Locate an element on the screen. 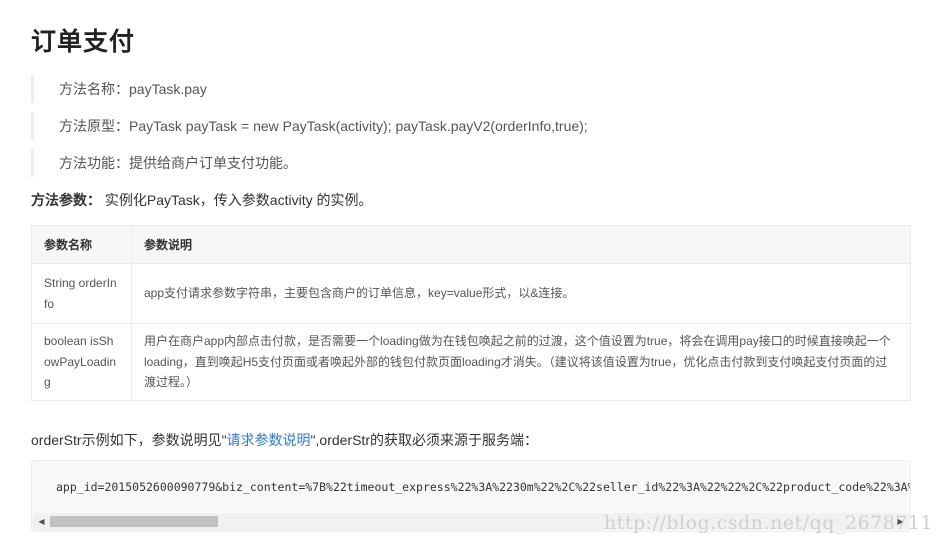 The height and width of the screenshot is (543, 935). request-params-link: 请求参数说明 is located at coordinates (269, 440).